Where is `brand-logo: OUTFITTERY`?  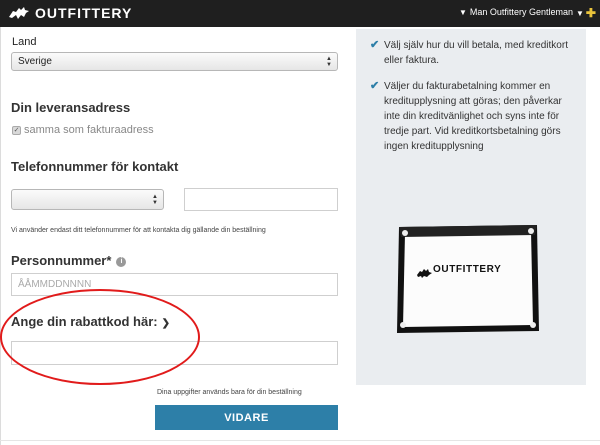
brand-logo: OUTFITTERY is located at coordinates (70, 13).